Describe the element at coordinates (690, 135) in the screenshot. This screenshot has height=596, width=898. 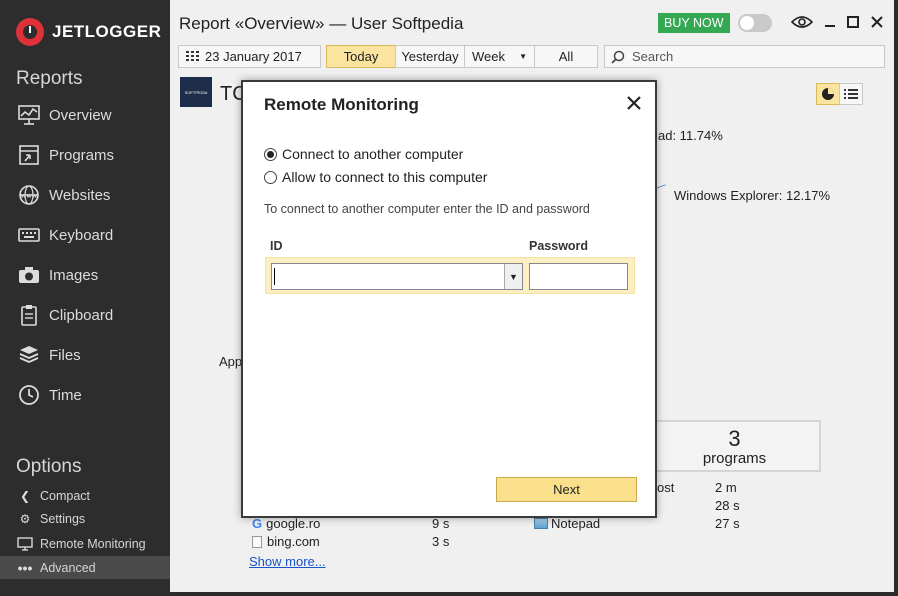
I see `legend-entry: ad: 11.74%` at that location.